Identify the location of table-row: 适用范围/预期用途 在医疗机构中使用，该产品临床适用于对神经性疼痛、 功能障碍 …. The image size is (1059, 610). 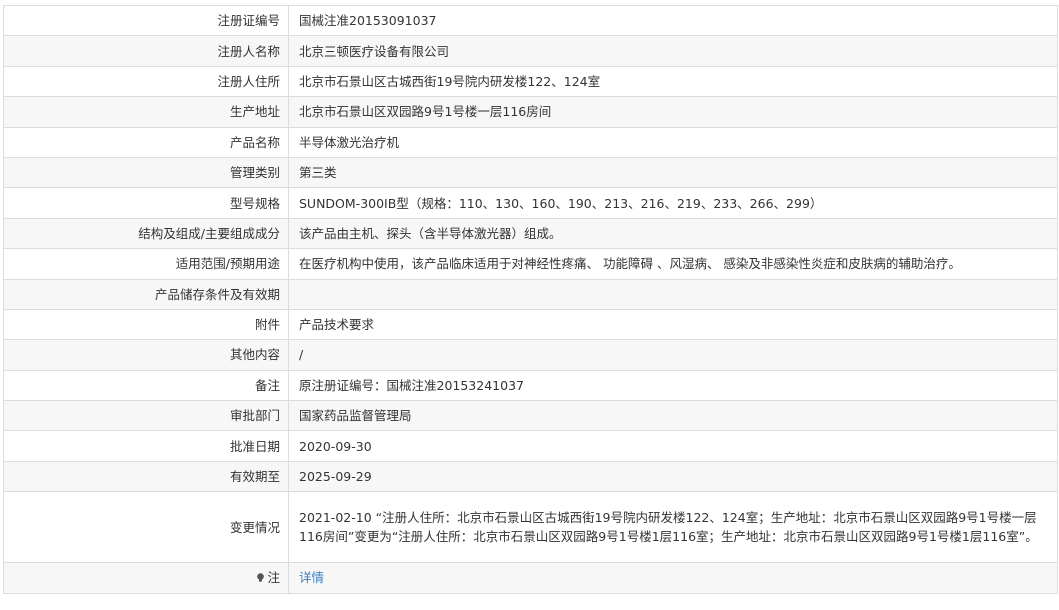
(530, 264).